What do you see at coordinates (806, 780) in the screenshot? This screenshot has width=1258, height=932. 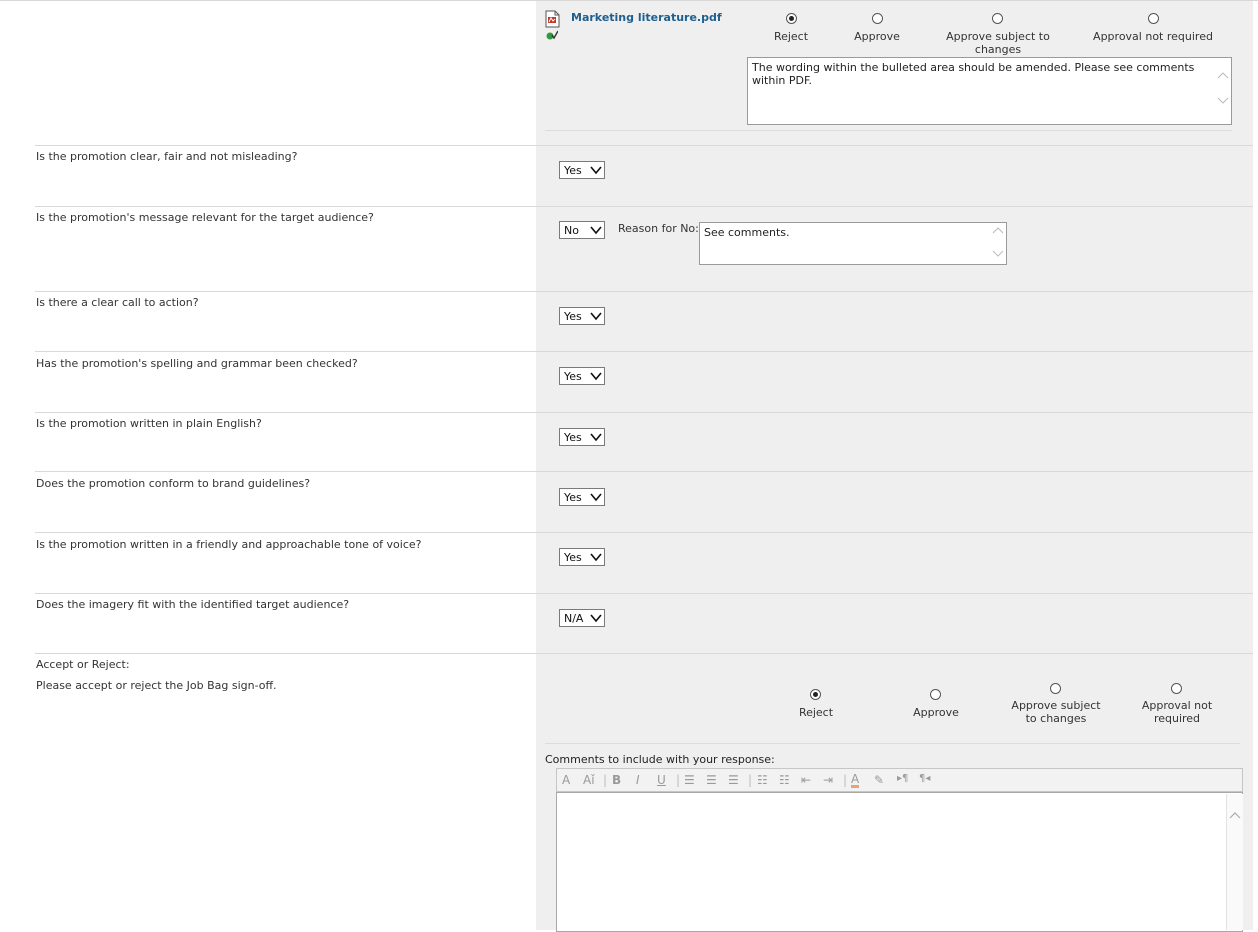 I see `outdent-icon: ⇤` at bounding box center [806, 780].